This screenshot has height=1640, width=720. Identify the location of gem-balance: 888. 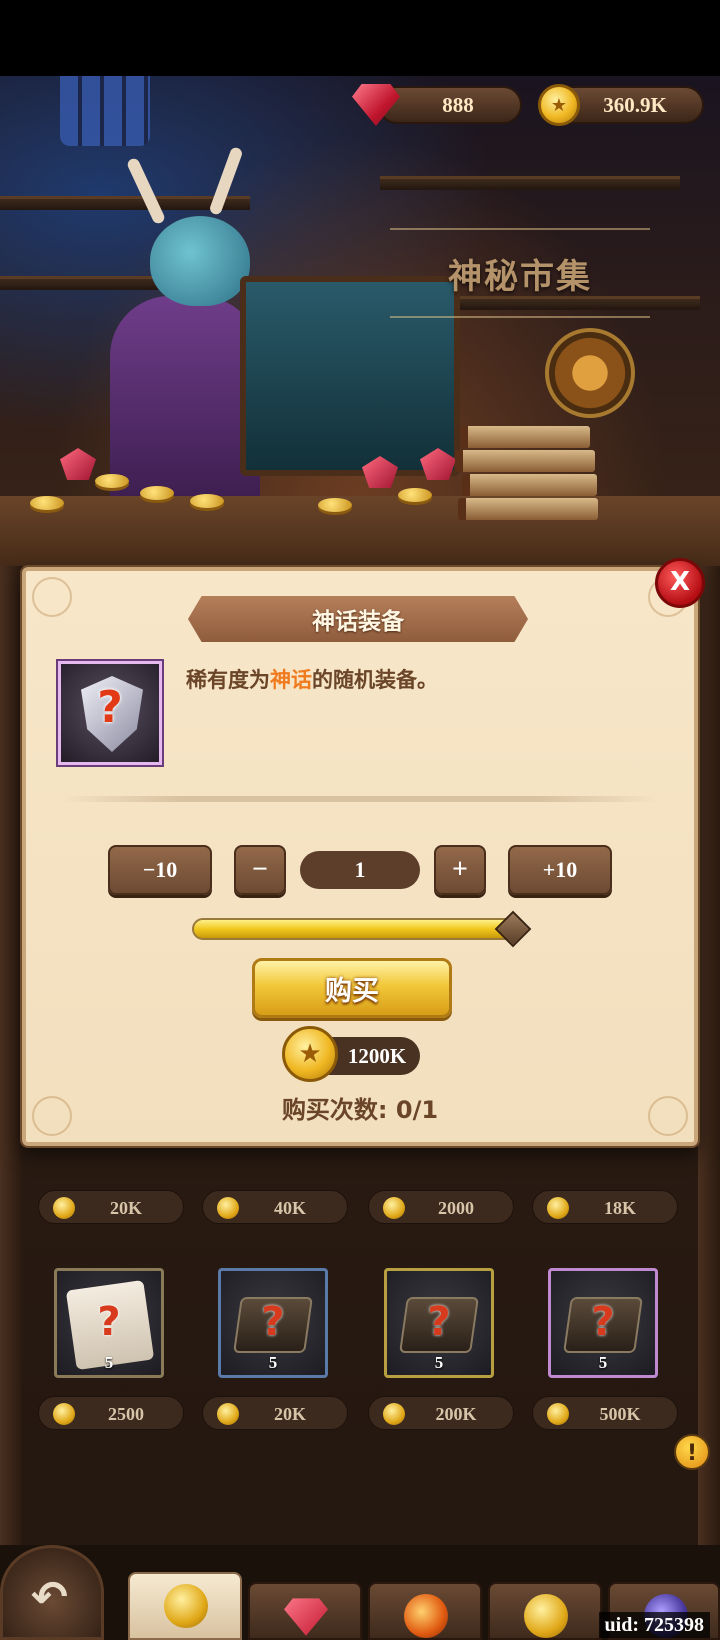
(450, 105).